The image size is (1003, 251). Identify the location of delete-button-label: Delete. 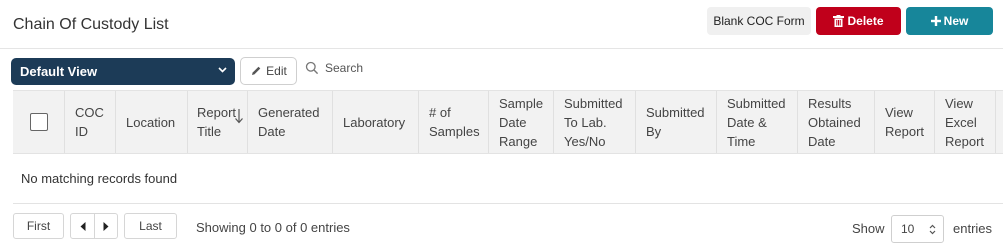
(865, 21).